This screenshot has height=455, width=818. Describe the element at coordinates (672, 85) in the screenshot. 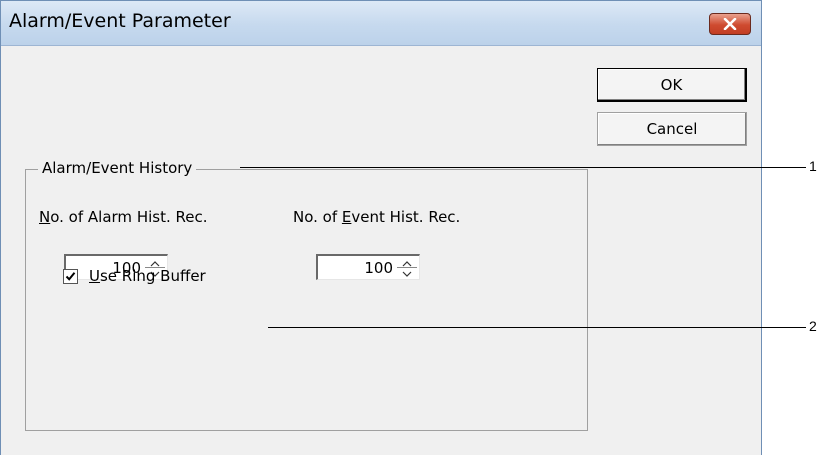

I see `ok-button: OK` at that location.